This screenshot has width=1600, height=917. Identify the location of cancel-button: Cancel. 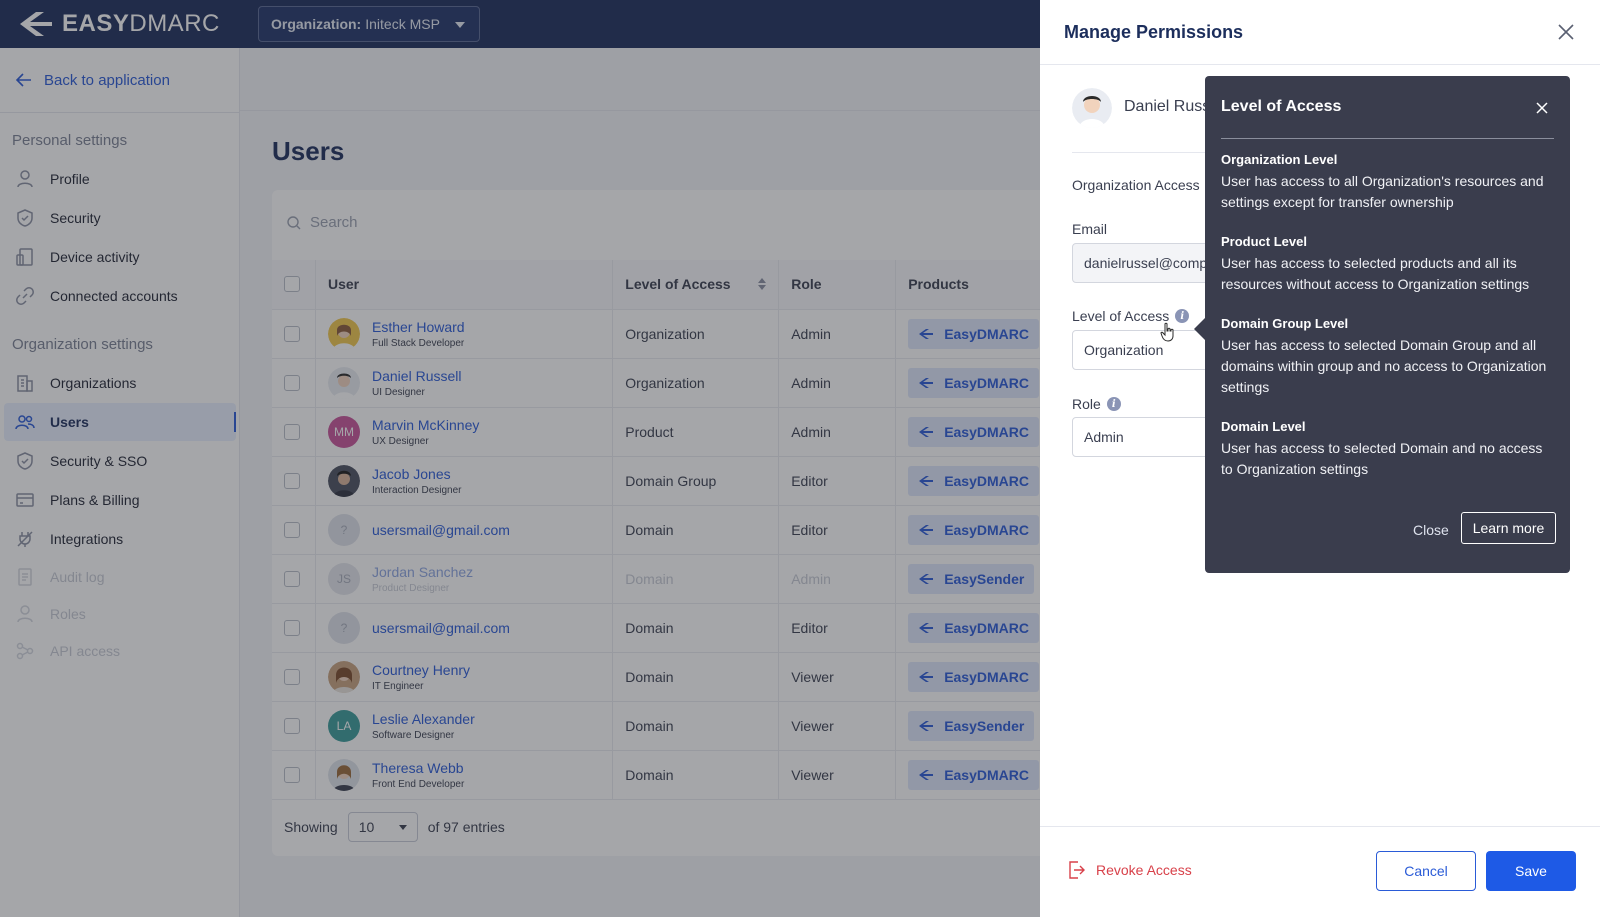
(1426, 871).